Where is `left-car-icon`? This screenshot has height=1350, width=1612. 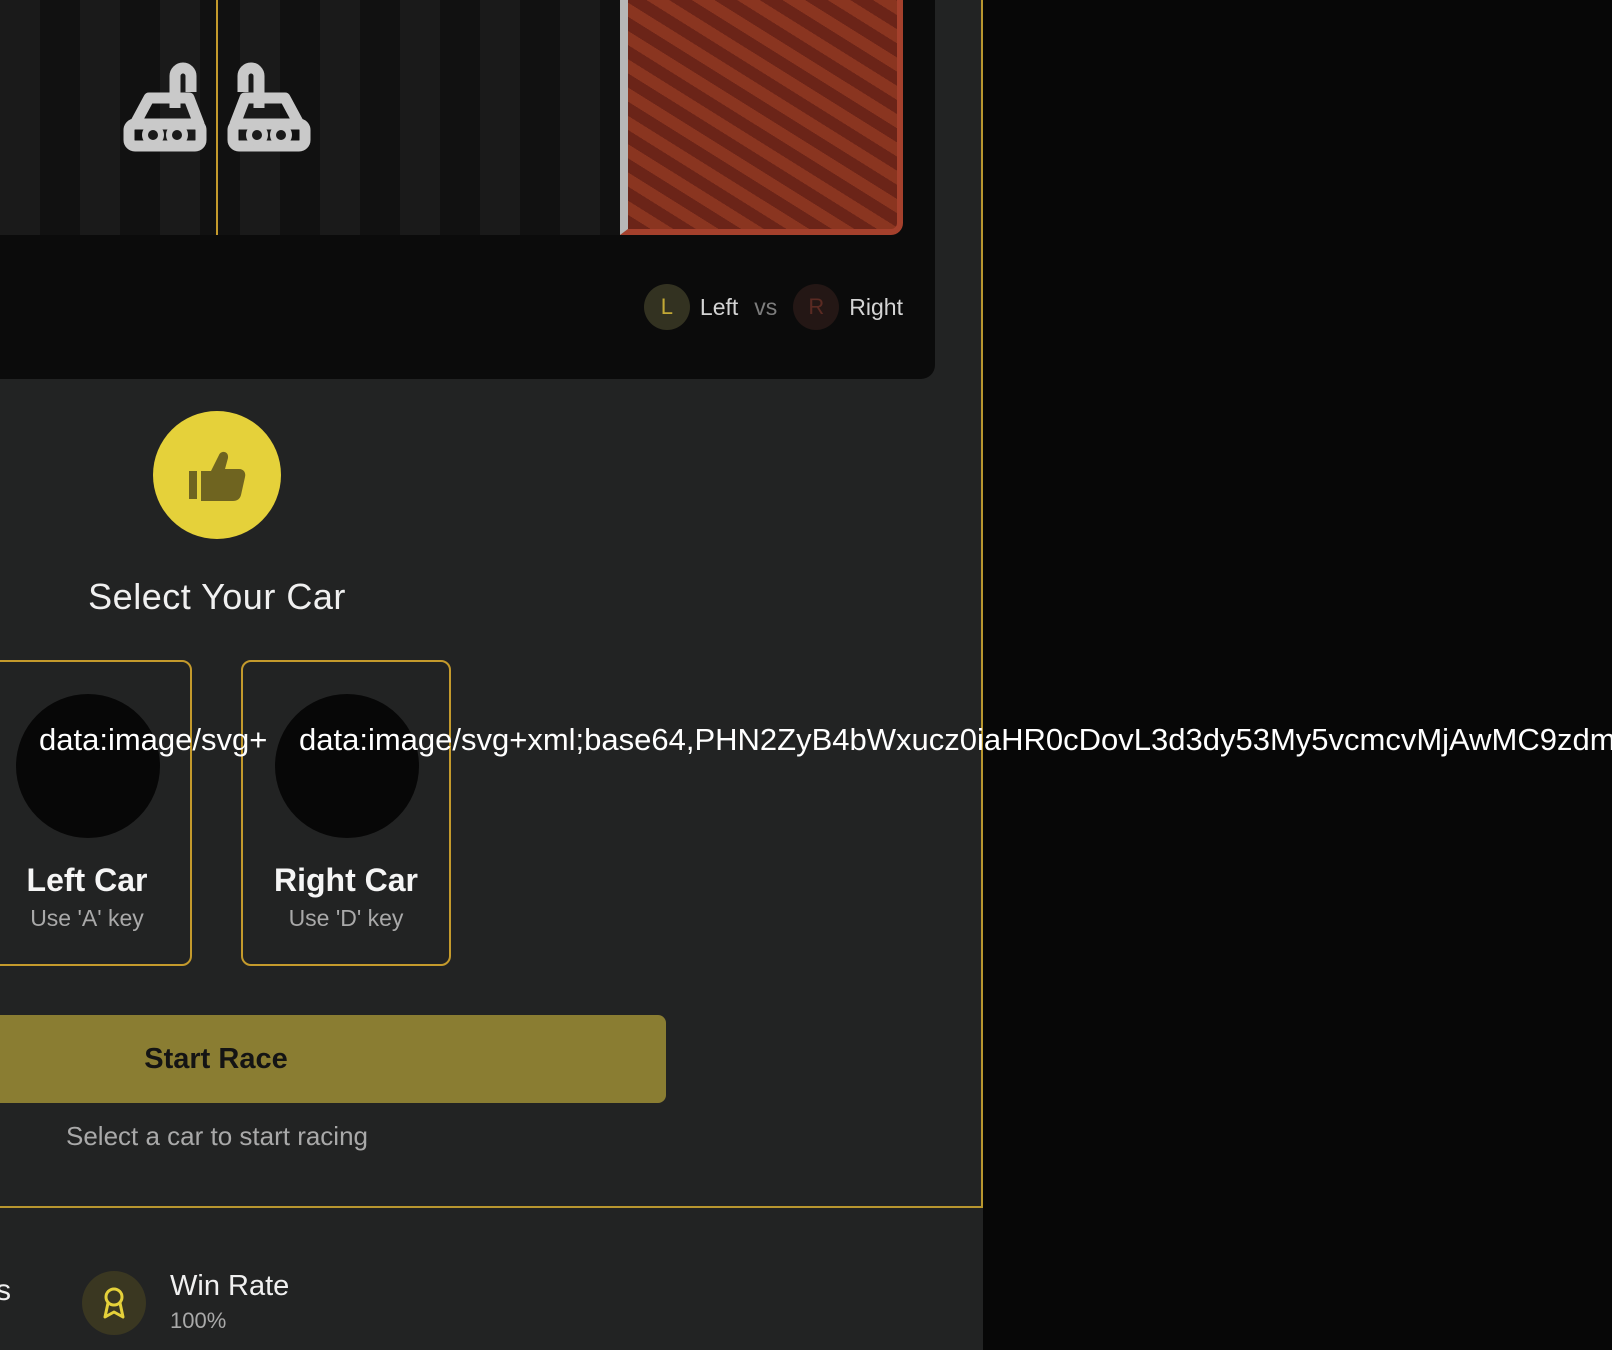
left-car-icon is located at coordinates (165, 107).